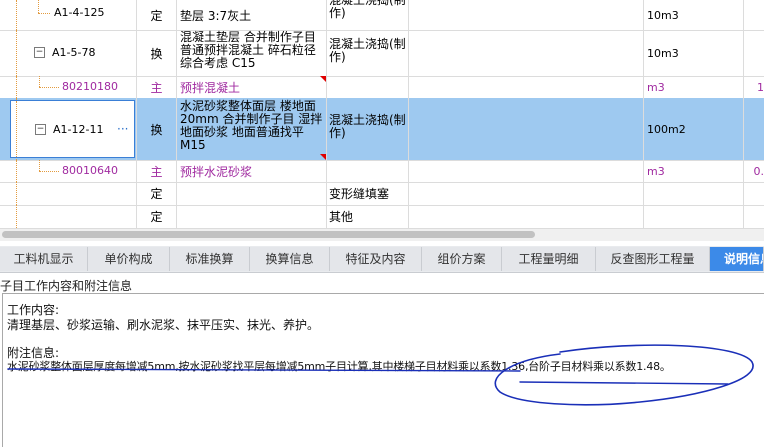 The width and height of the screenshot is (764, 447). Describe the element at coordinates (462, 259) in the screenshot. I see `tab-pricing-plan: 组价方案` at that location.